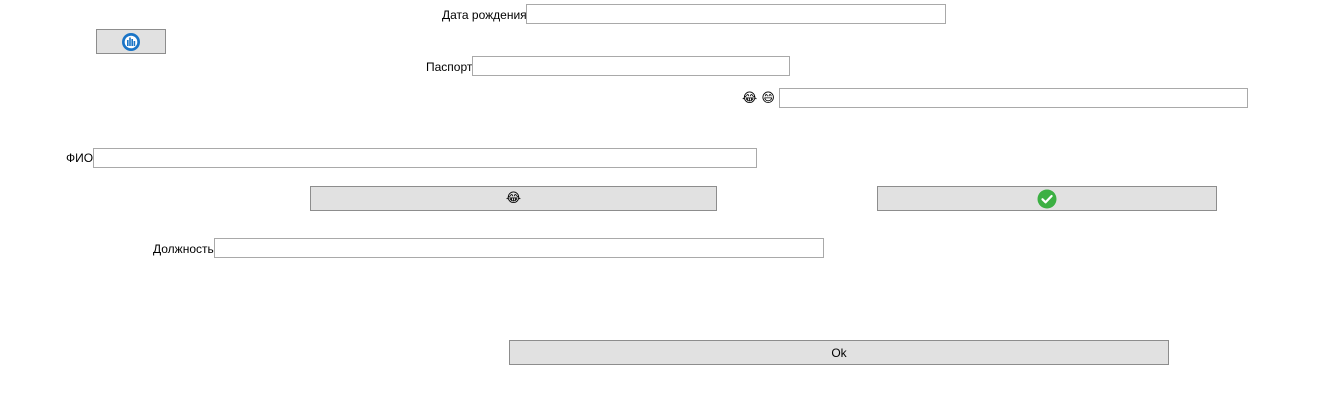 The height and width of the screenshot is (405, 1339). What do you see at coordinates (449, 67) in the screenshot?
I see `passport-label: Паспорт` at bounding box center [449, 67].